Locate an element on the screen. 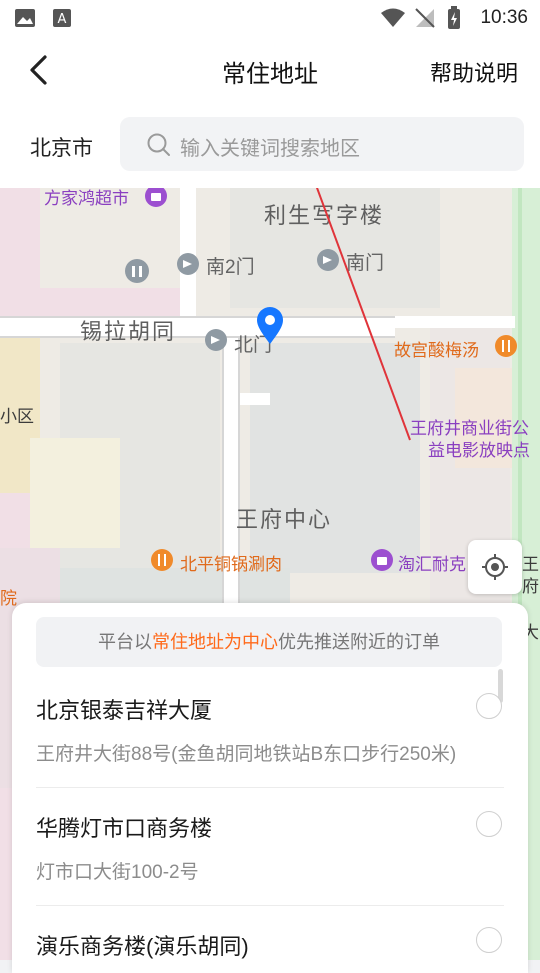 The image size is (540, 973). wifi-icon is located at coordinates (393, 17).